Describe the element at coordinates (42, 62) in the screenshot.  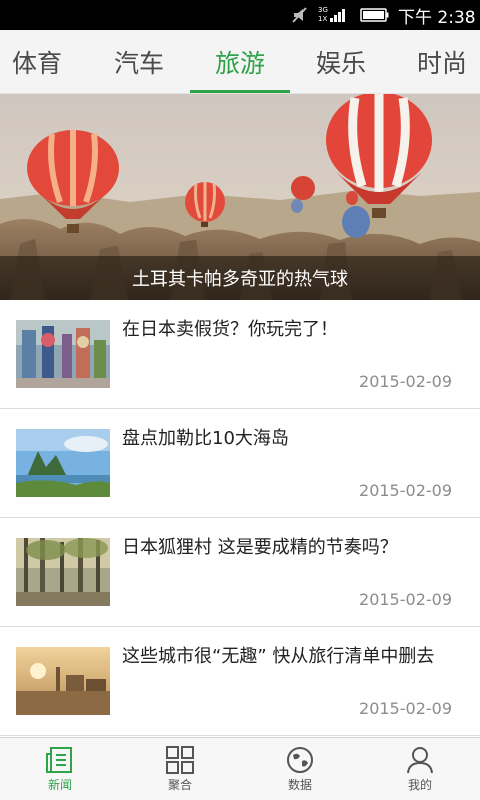
I see `tab-sports: 体育` at that location.